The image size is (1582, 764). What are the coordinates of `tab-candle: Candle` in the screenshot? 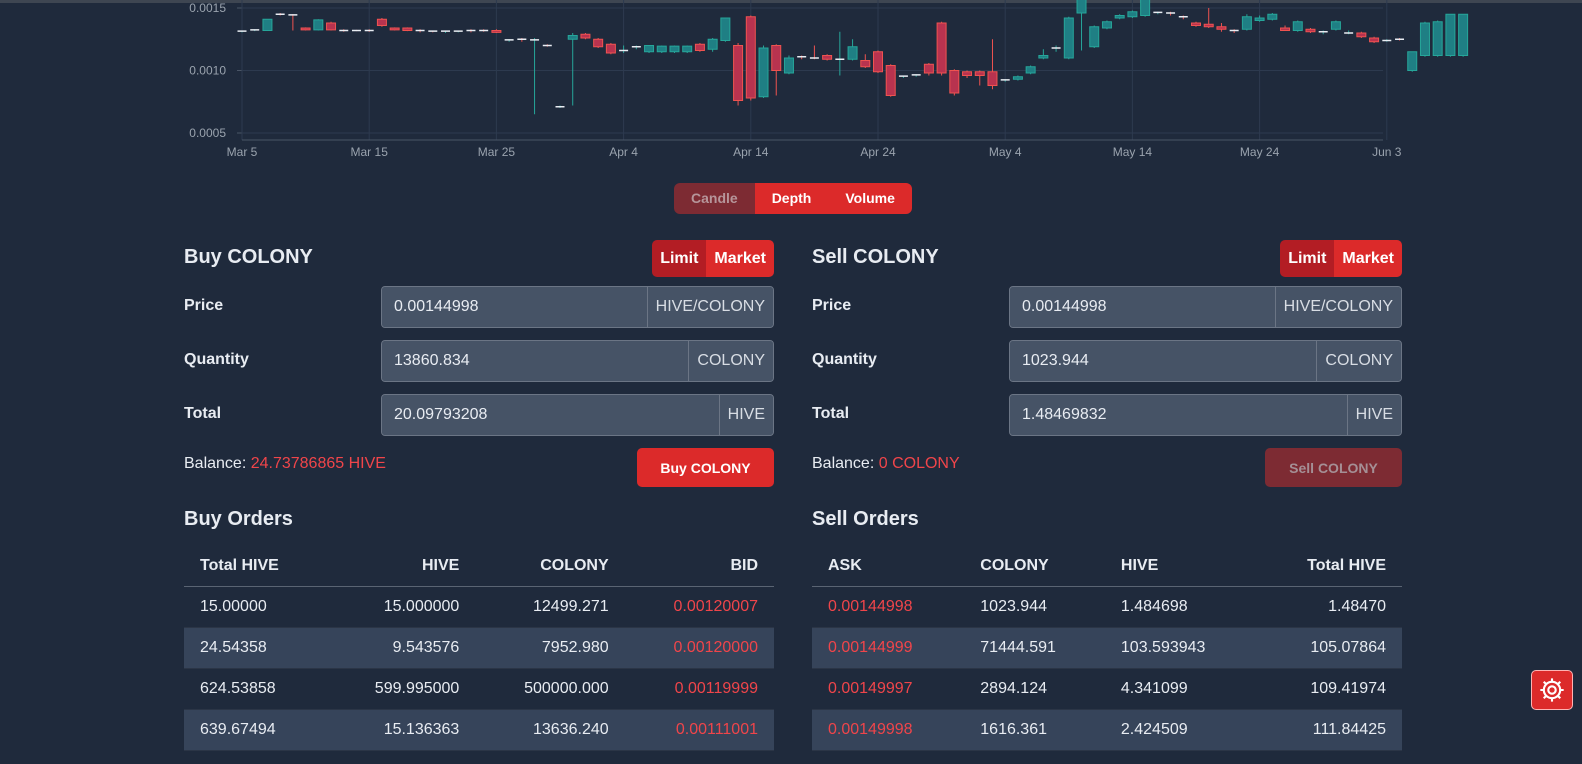 It's located at (714, 198).